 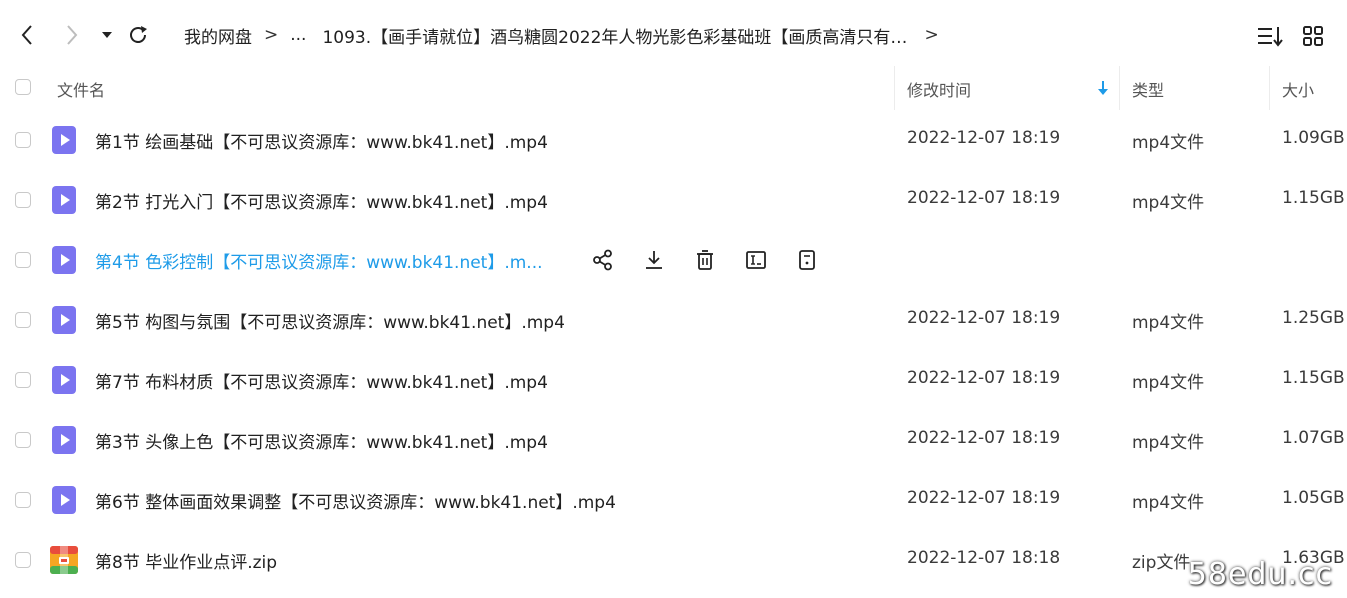 I want to click on file-name: 第1节 绘画基础【不可思议资源库：www.bk41.net】.mp4, so click(x=321, y=140).